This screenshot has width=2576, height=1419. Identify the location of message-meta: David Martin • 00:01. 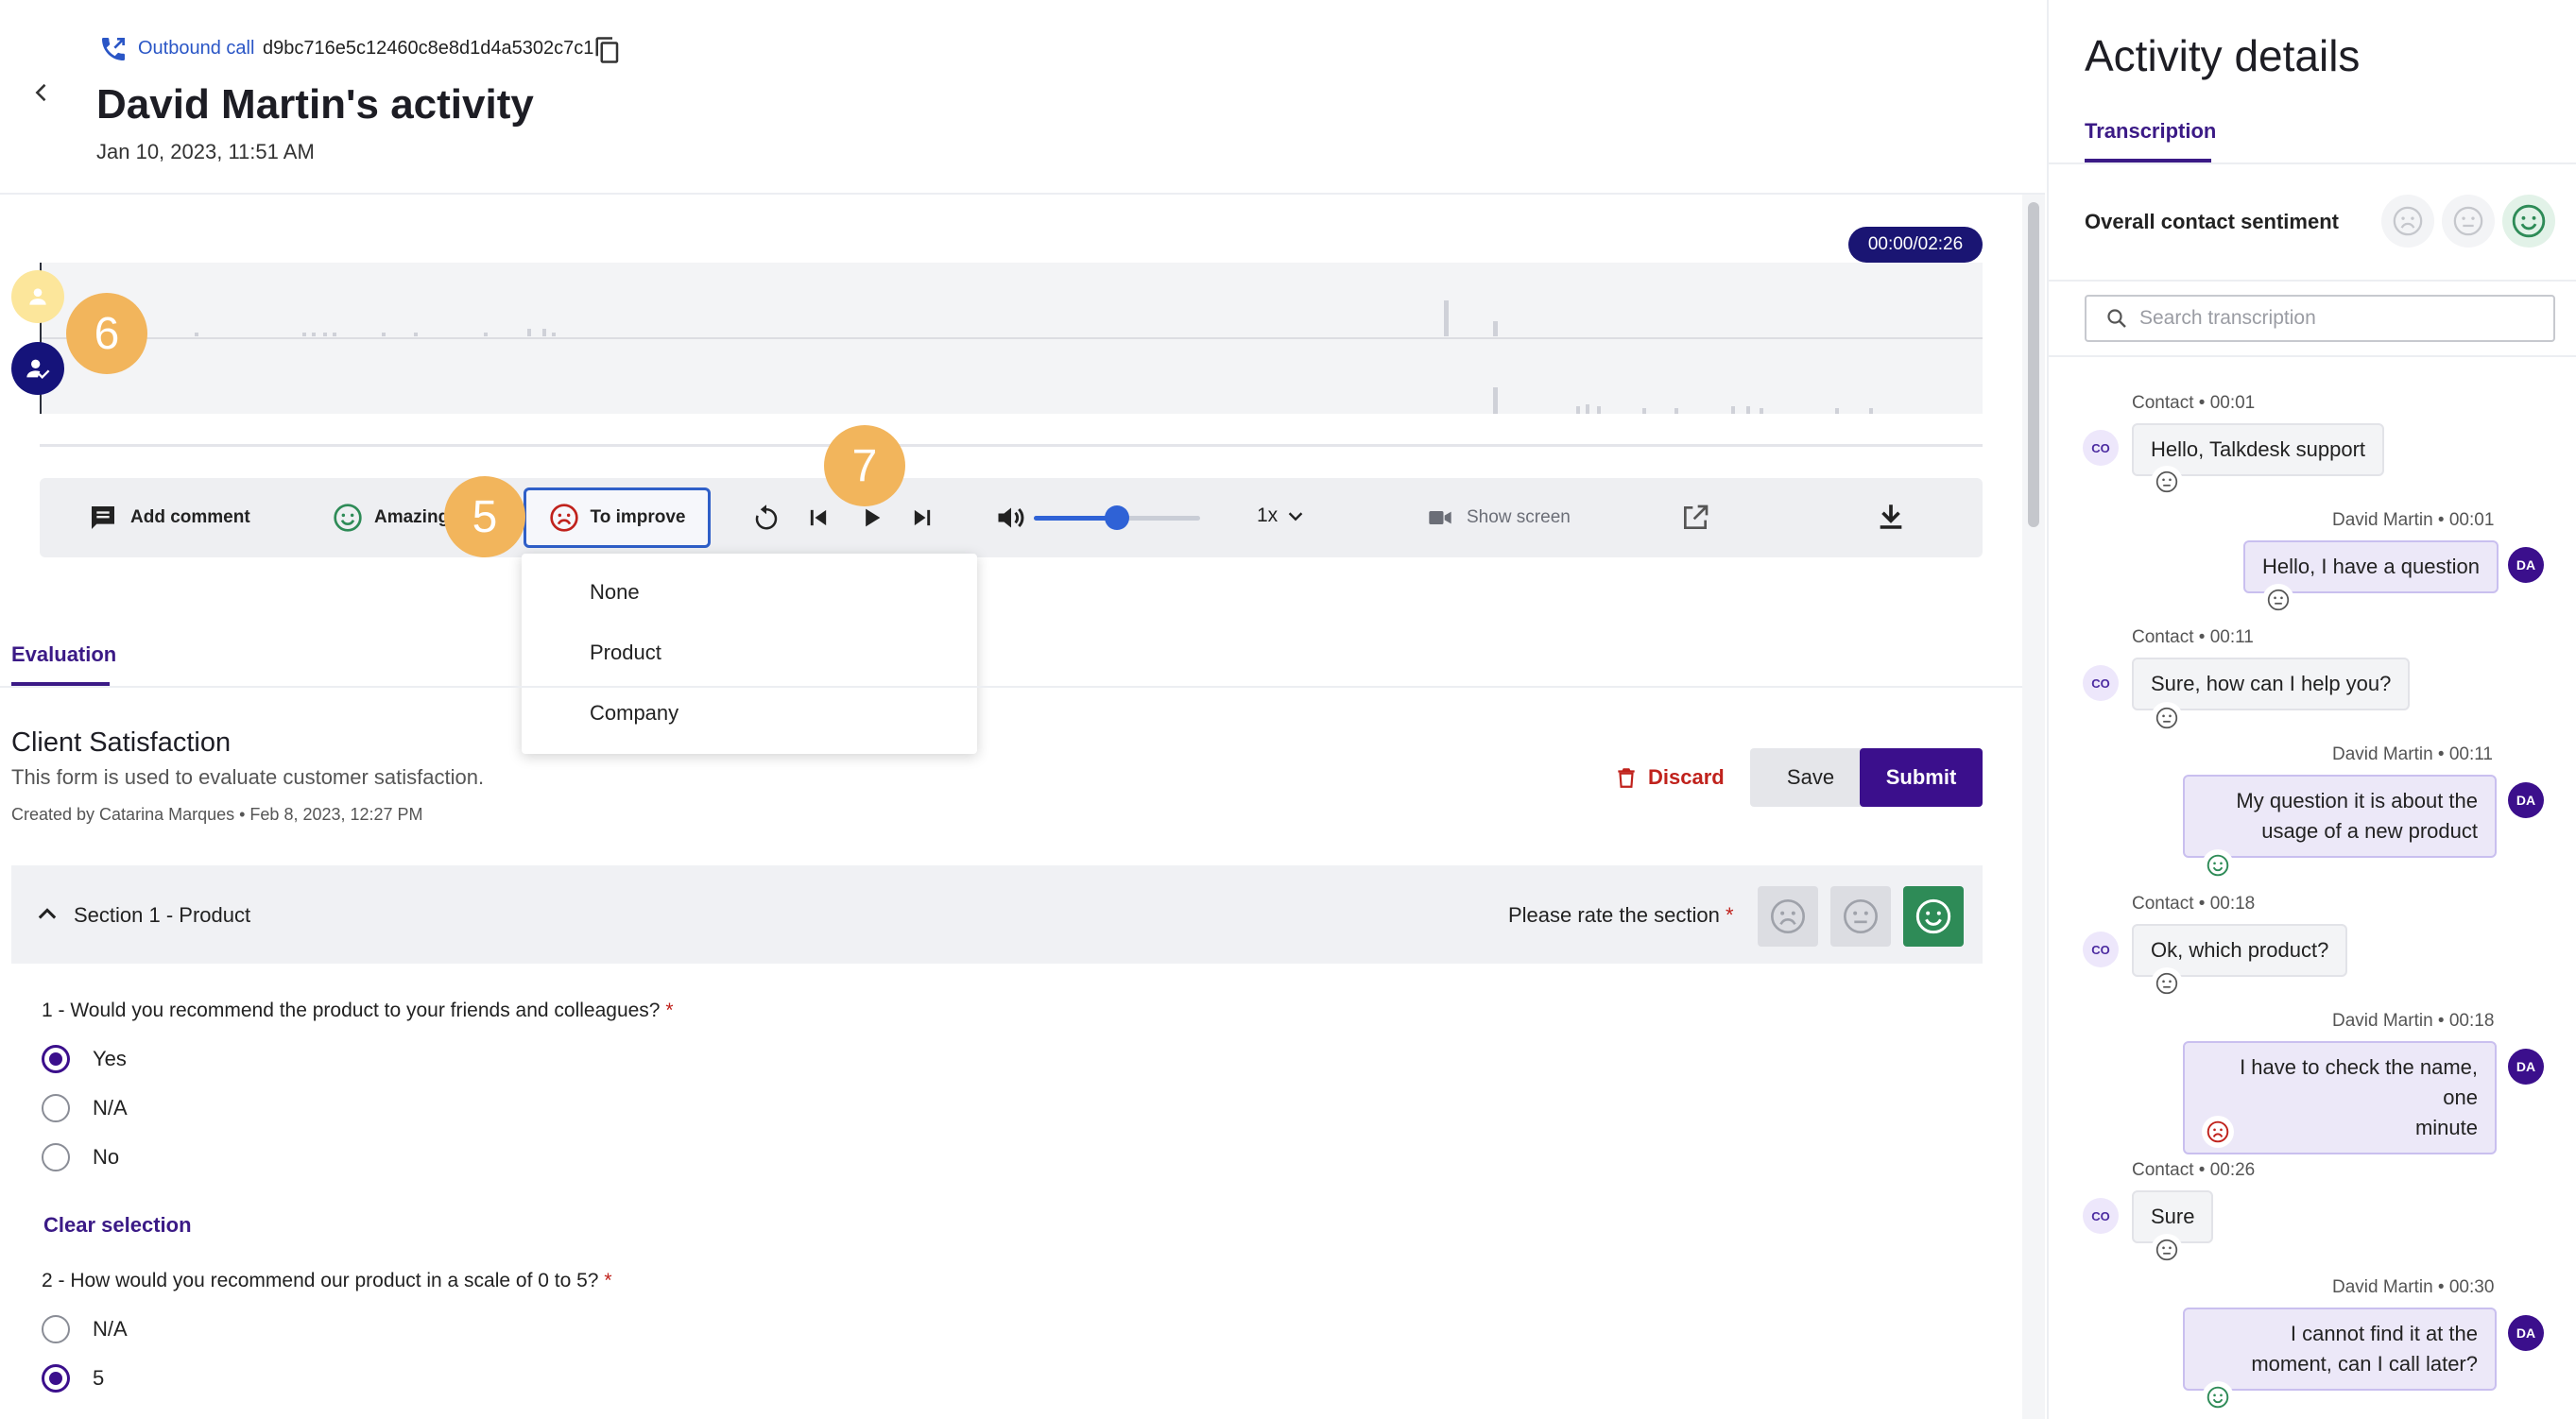
(2413, 520).